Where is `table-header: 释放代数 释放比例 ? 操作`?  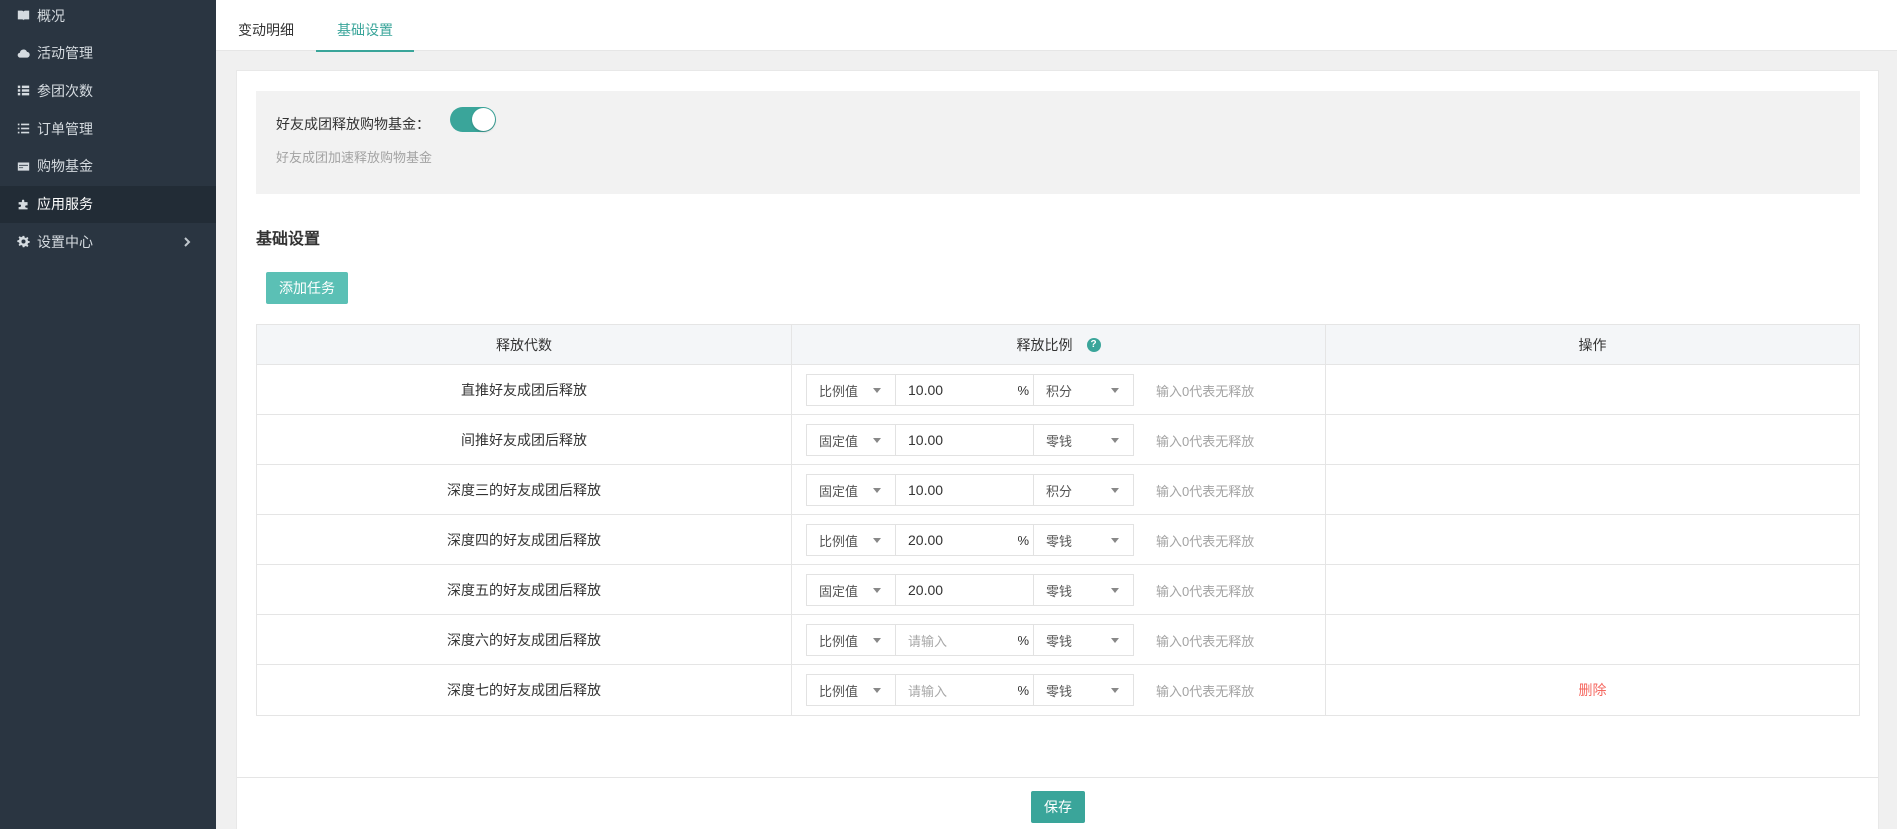
table-header: 释放代数 释放比例 ? 操作 is located at coordinates (1058, 345).